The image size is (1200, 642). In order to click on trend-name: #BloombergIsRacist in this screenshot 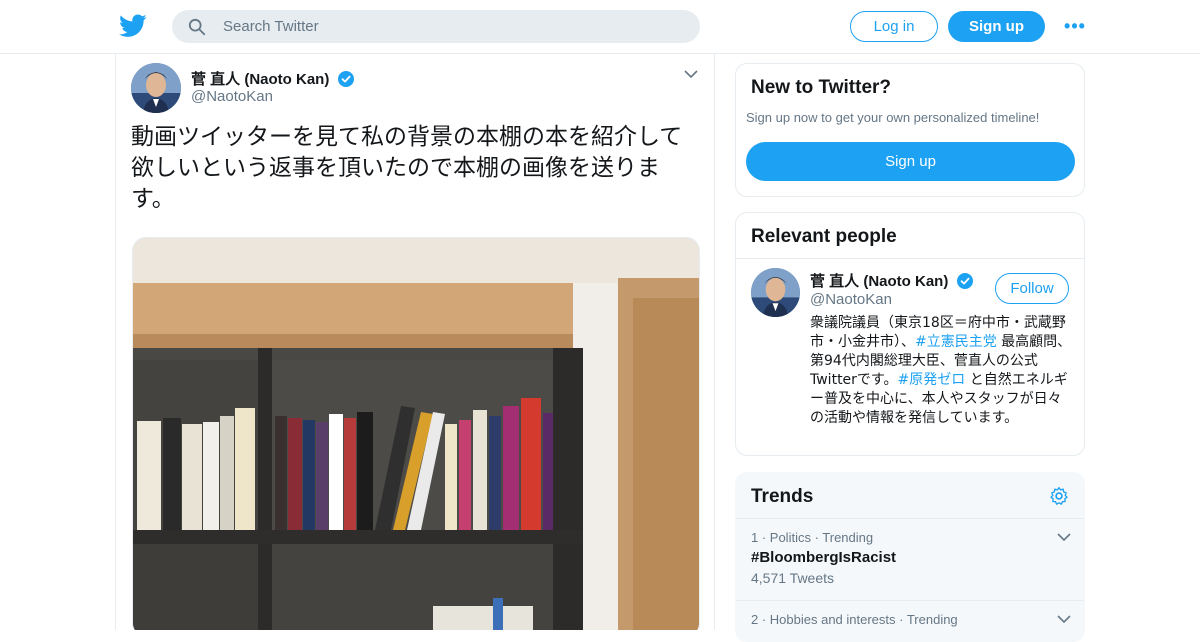, I will do `click(911, 557)`.